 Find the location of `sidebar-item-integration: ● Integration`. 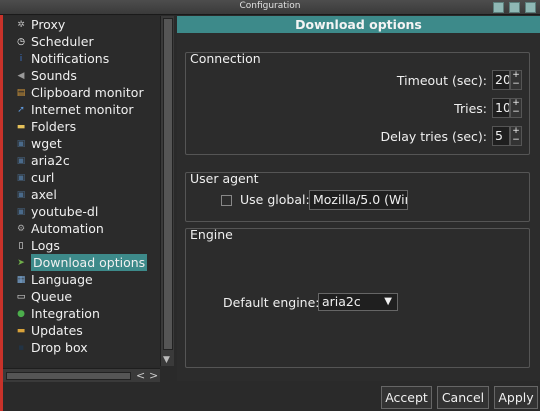

sidebar-item-integration: ● Integration is located at coordinates (81, 313).